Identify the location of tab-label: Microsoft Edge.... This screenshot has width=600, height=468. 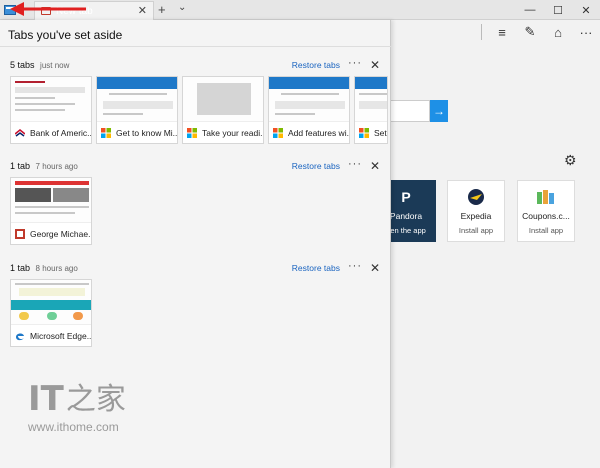
(61, 335).